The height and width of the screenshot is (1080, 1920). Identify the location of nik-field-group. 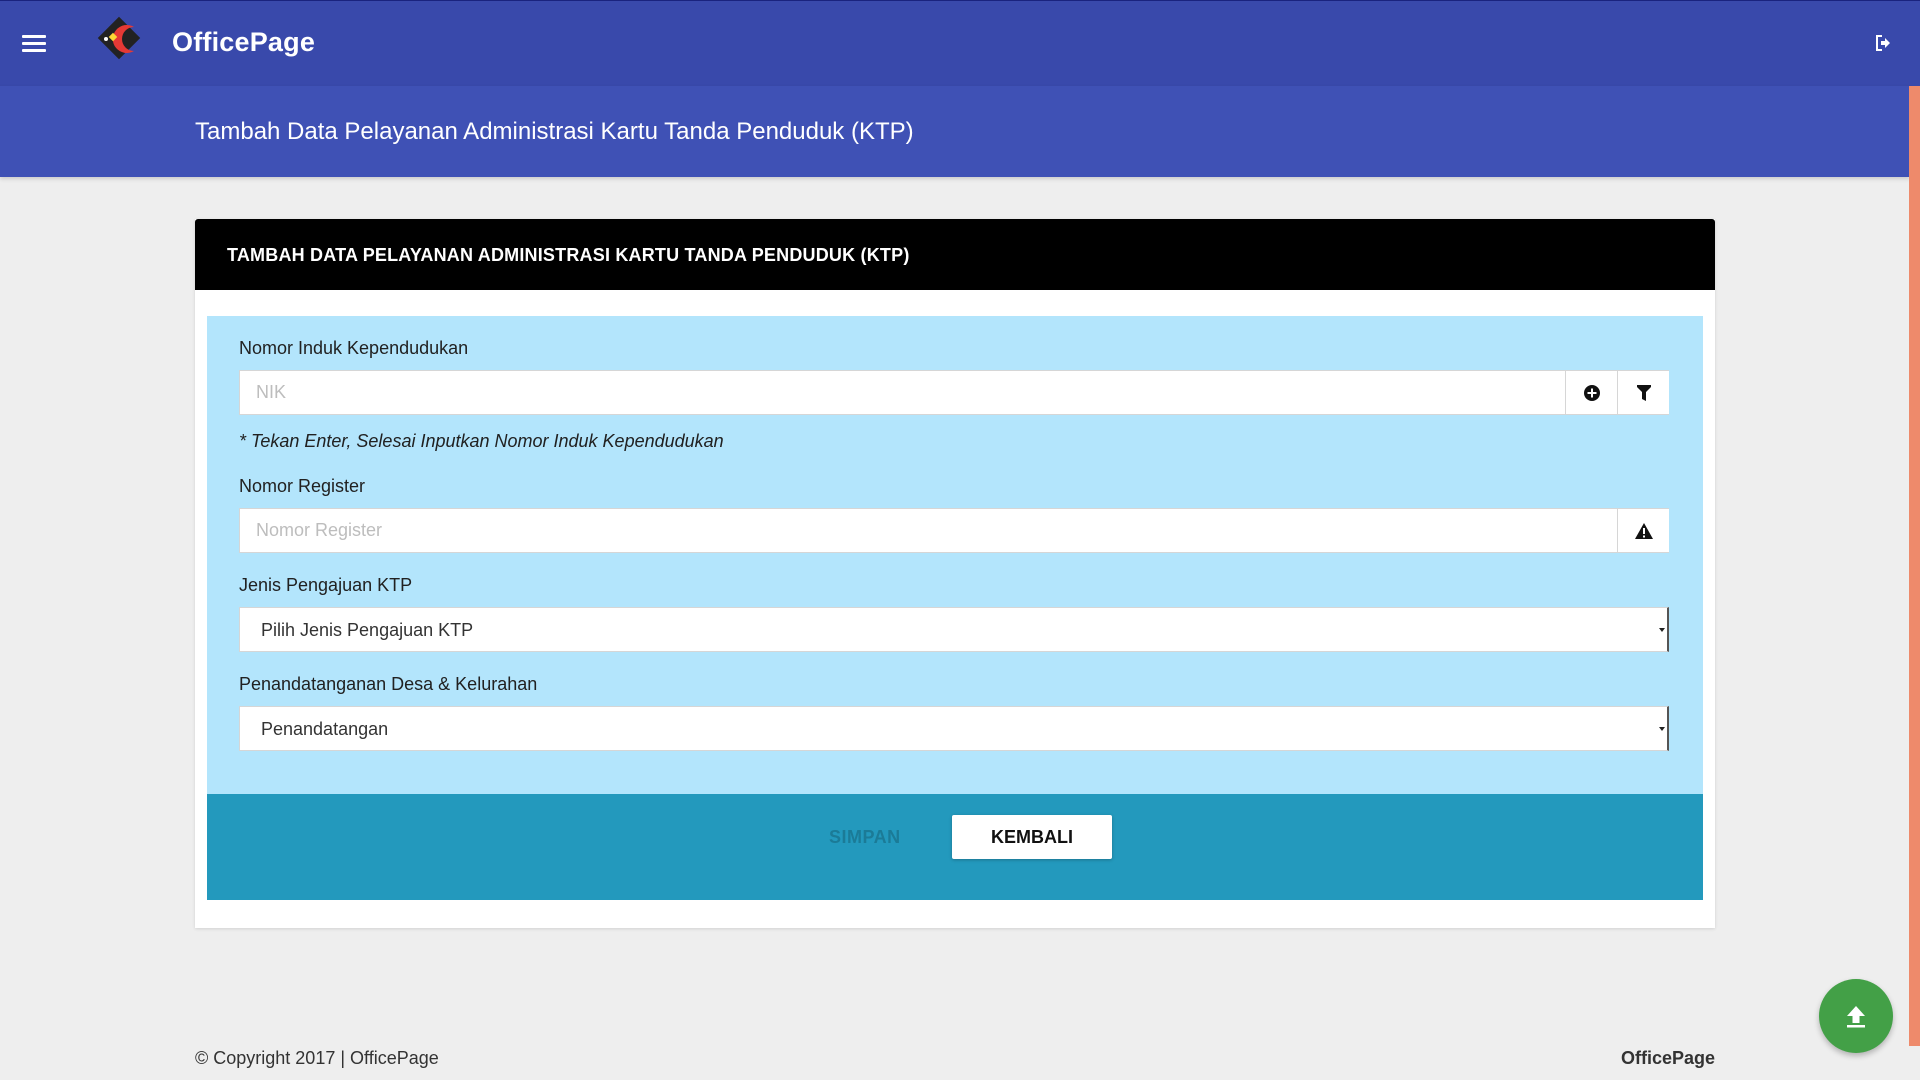
(954, 392).